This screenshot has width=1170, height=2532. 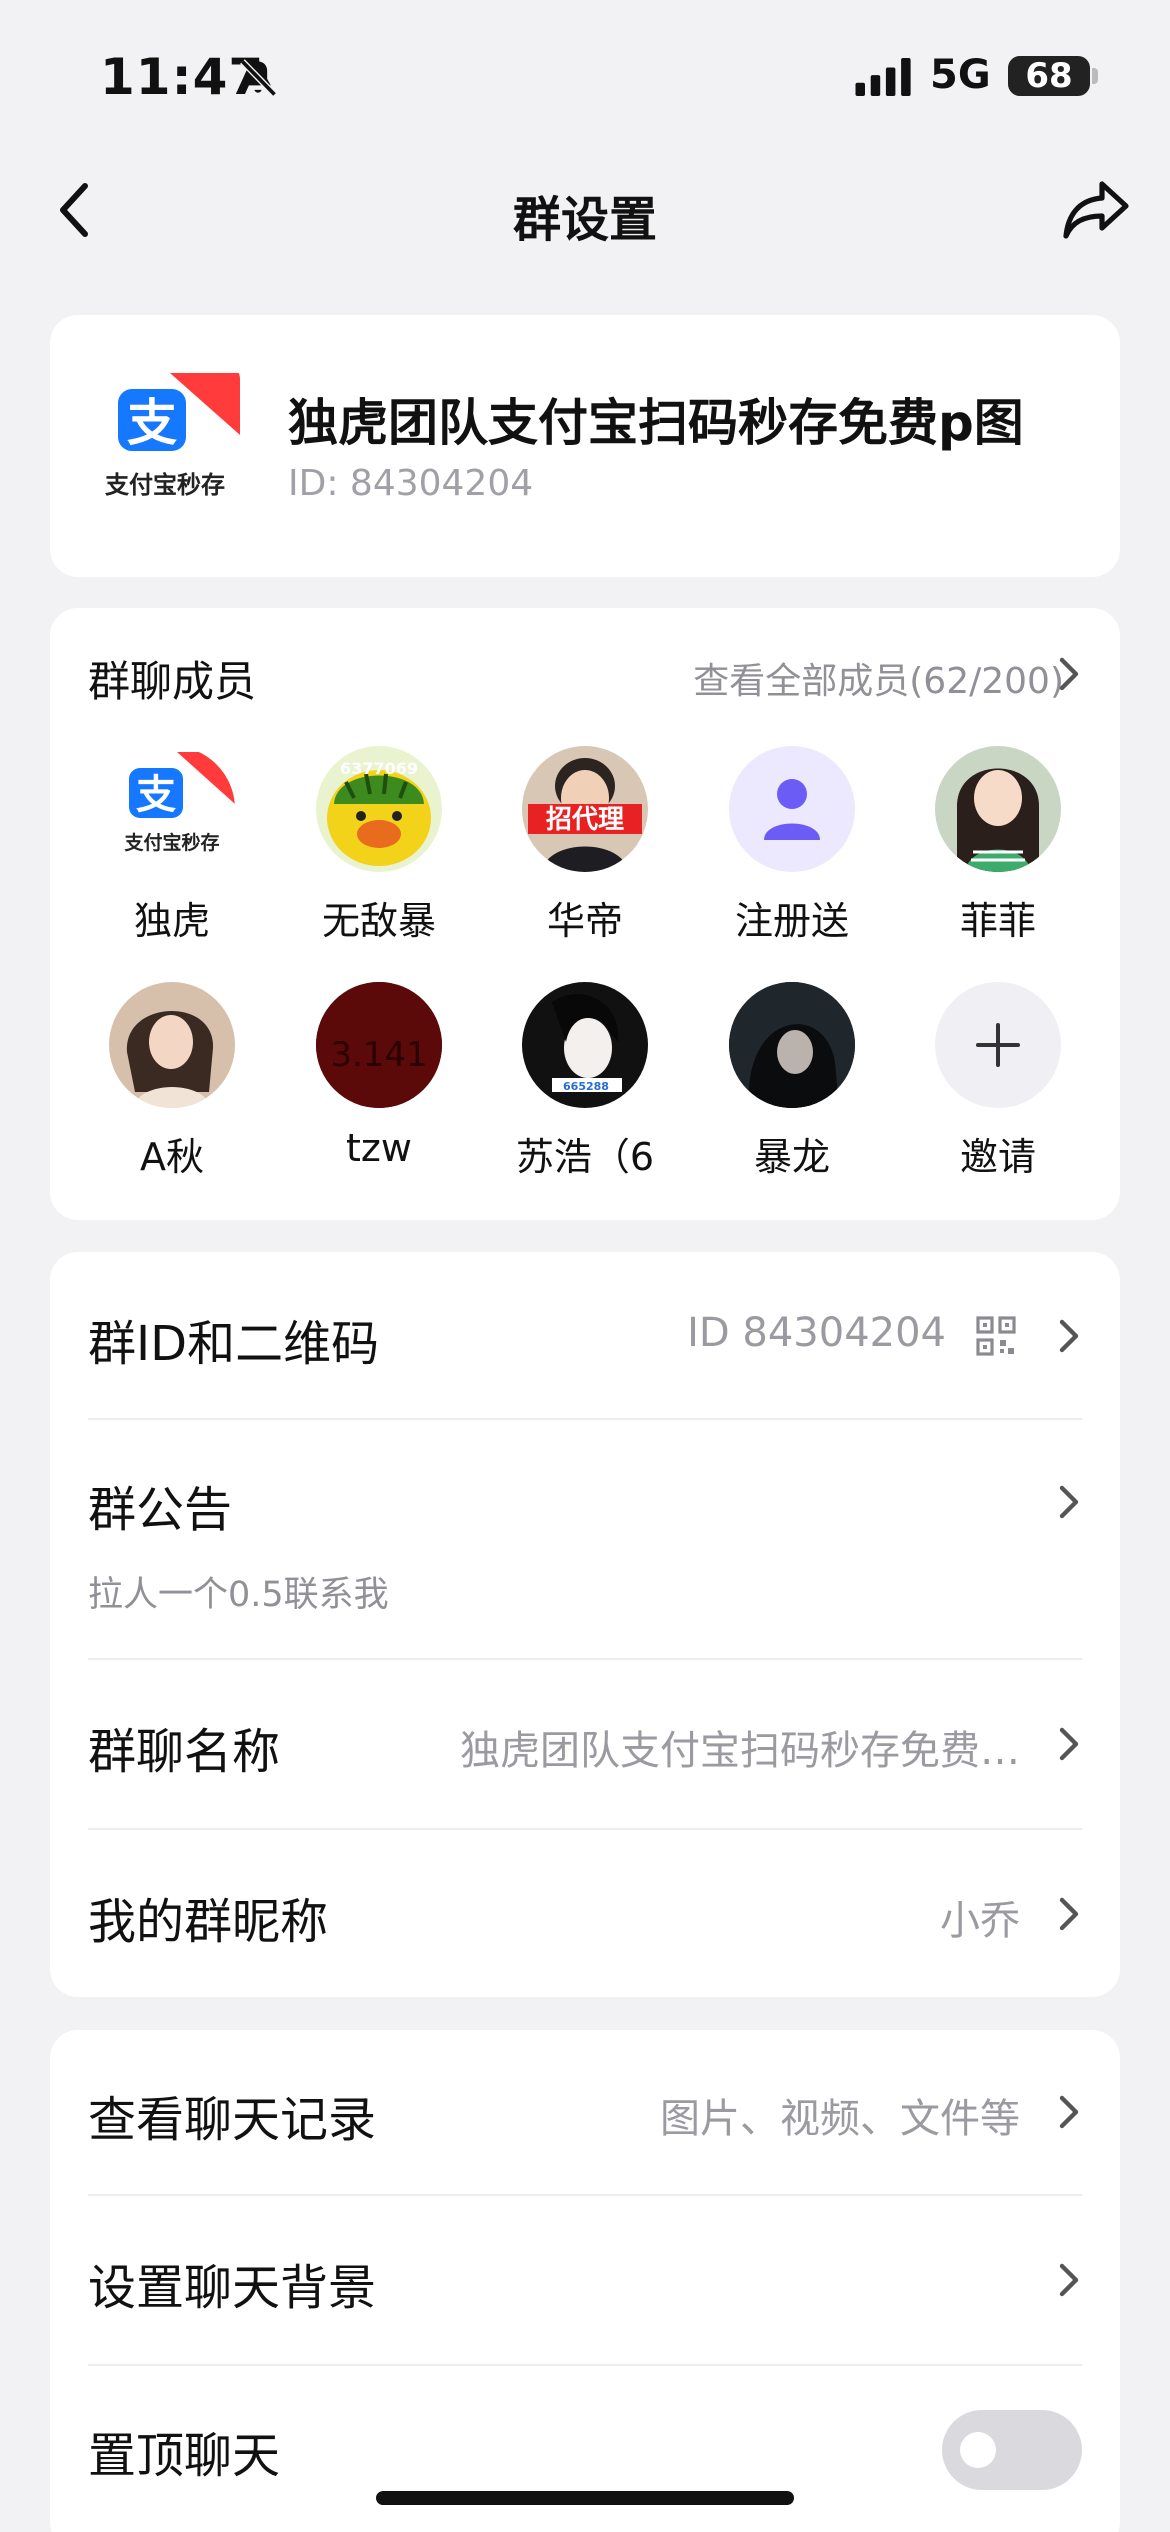 I want to click on member-item: 665288 苏浩（6, so click(x=585, y=1081).